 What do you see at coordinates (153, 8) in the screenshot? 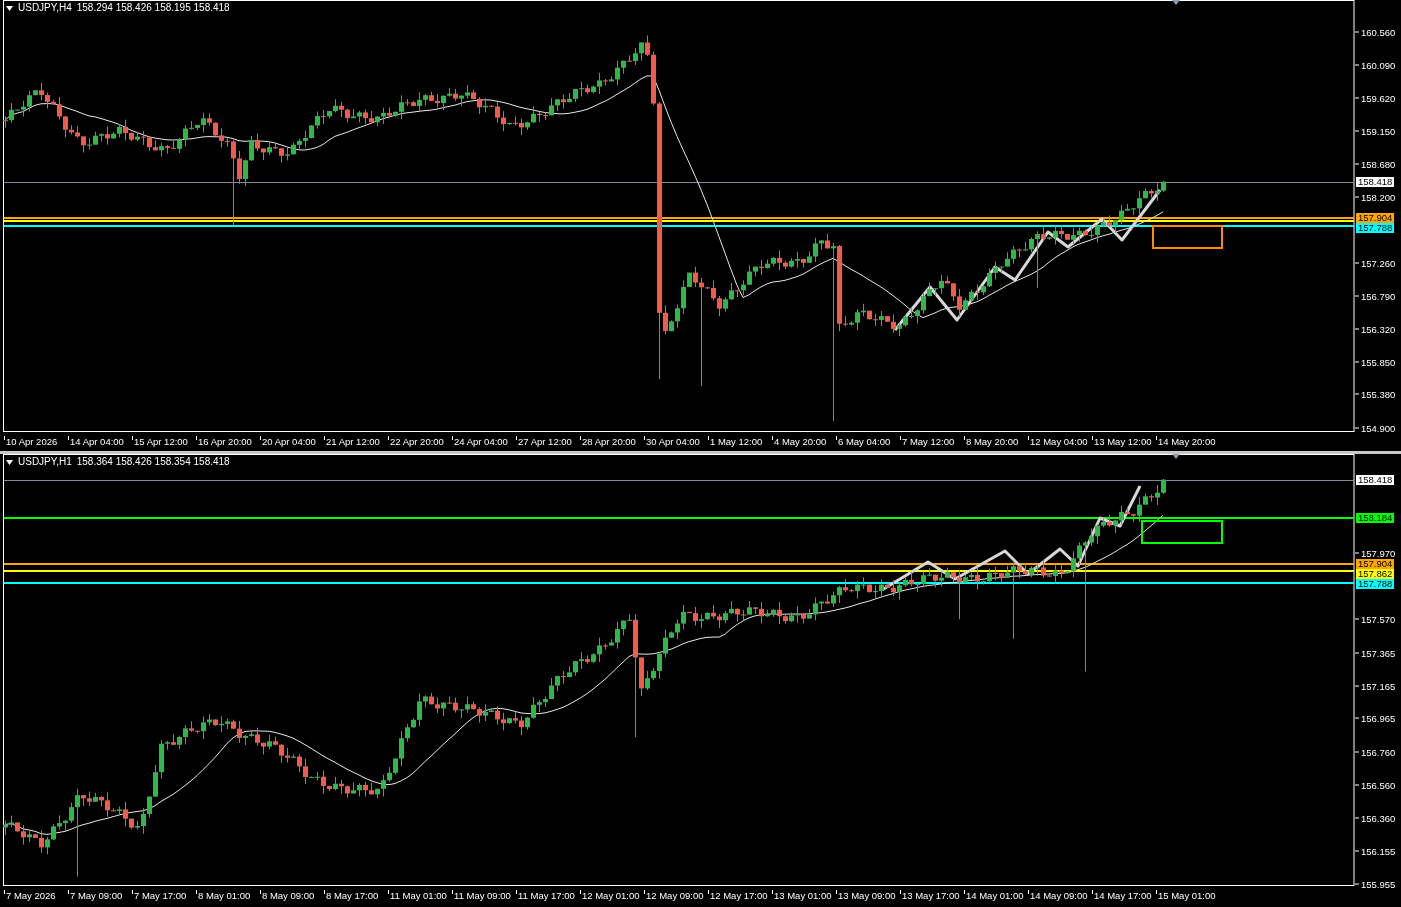
I see `ohlc-prices: 158.294 158.426 158.195 158.418` at bounding box center [153, 8].